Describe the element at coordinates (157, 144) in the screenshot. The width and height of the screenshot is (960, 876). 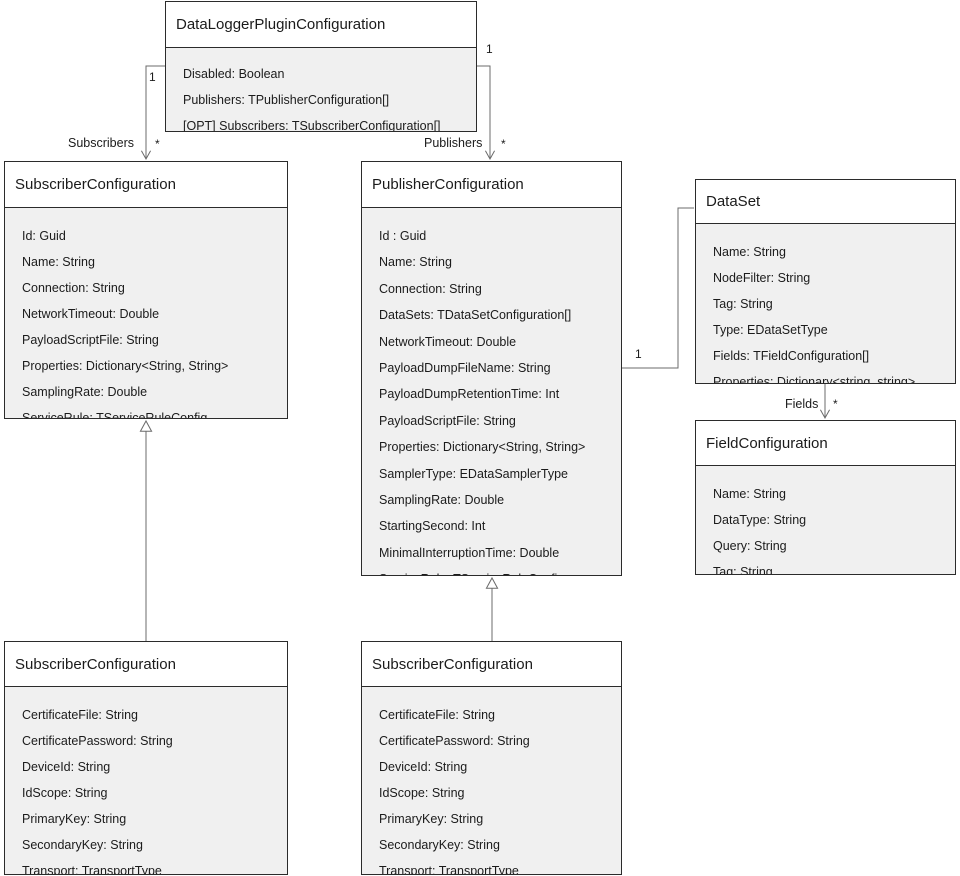
I see `edge-label-lbl-subscribers-many: *` at that location.